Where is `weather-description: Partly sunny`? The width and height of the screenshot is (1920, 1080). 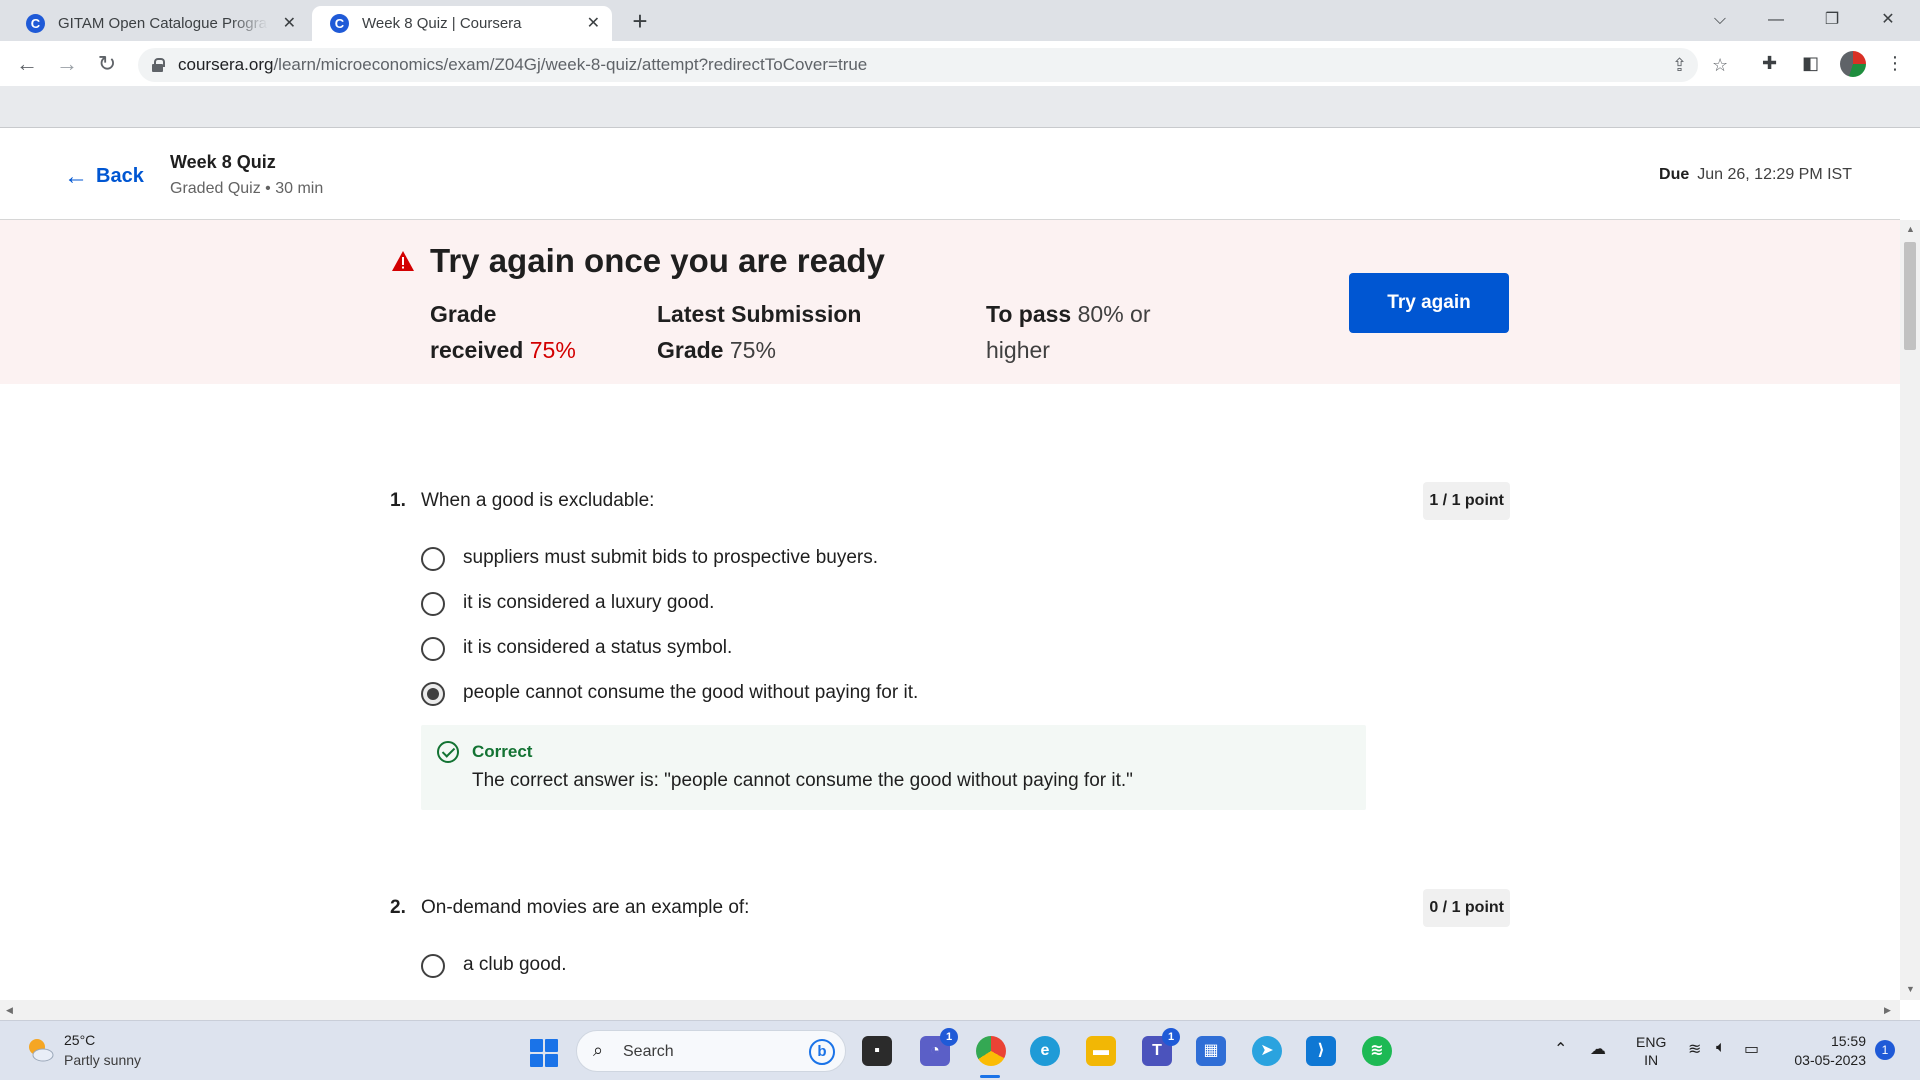
weather-description: Partly sunny is located at coordinates (102, 1060).